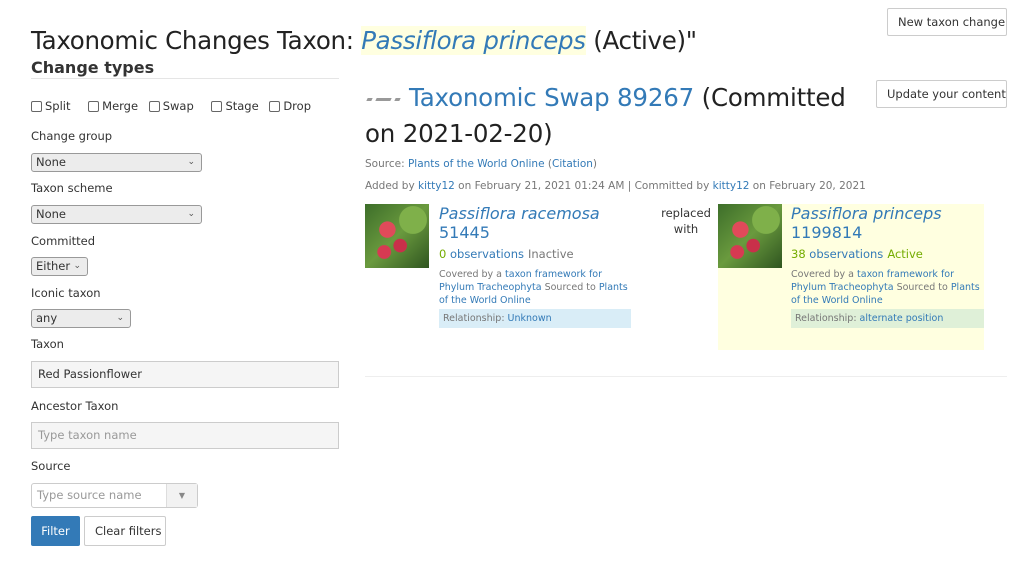 This screenshot has width=1024, height=583. What do you see at coordinates (947, 22) in the screenshot?
I see `new-taxon-change-button: New taxon change` at bounding box center [947, 22].